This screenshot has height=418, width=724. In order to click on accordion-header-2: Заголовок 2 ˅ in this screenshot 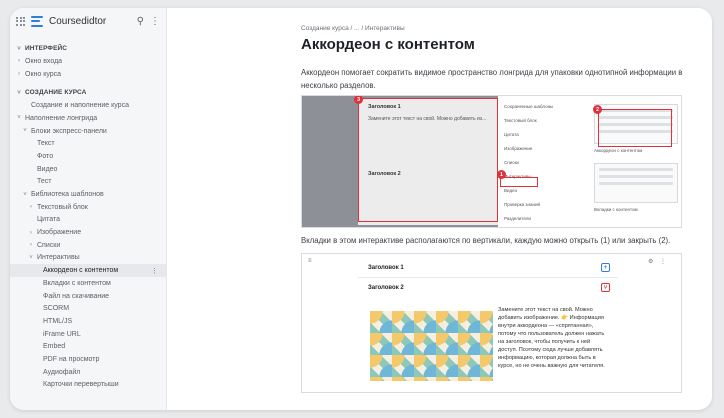, I will do `click(488, 288)`.